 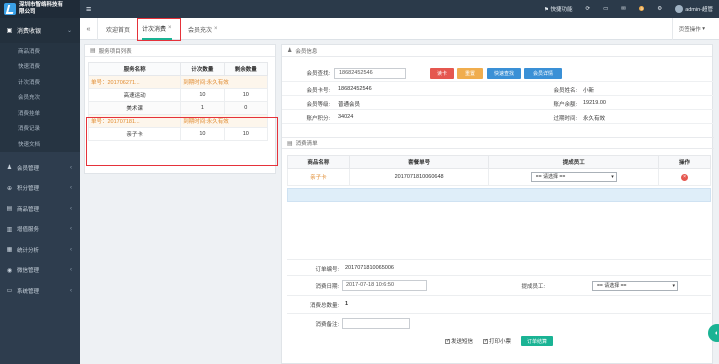 What do you see at coordinates (40, 66) in the screenshot?
I see `sidebar-sub-quick-consume: 快速消费` at bounding box center [40, 66].